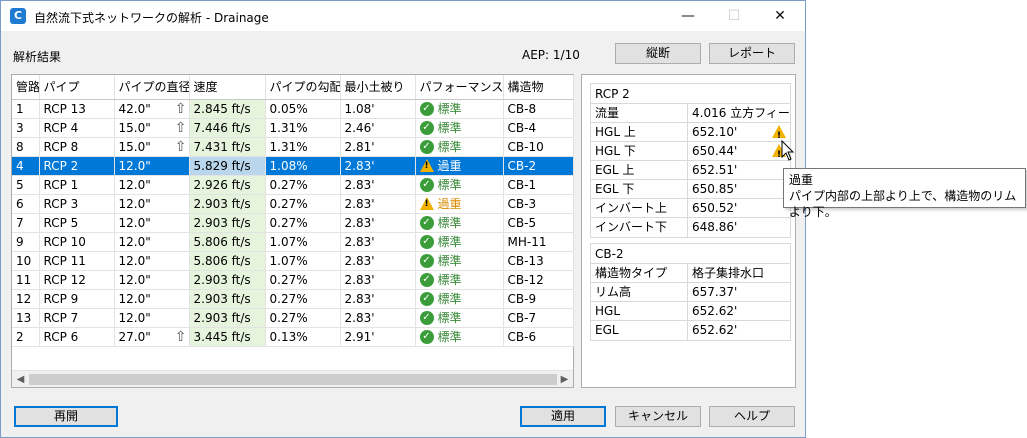 The width and height of the screenshot is (1027, 438). I want to click on scroll-thumb, so click(293, 379).